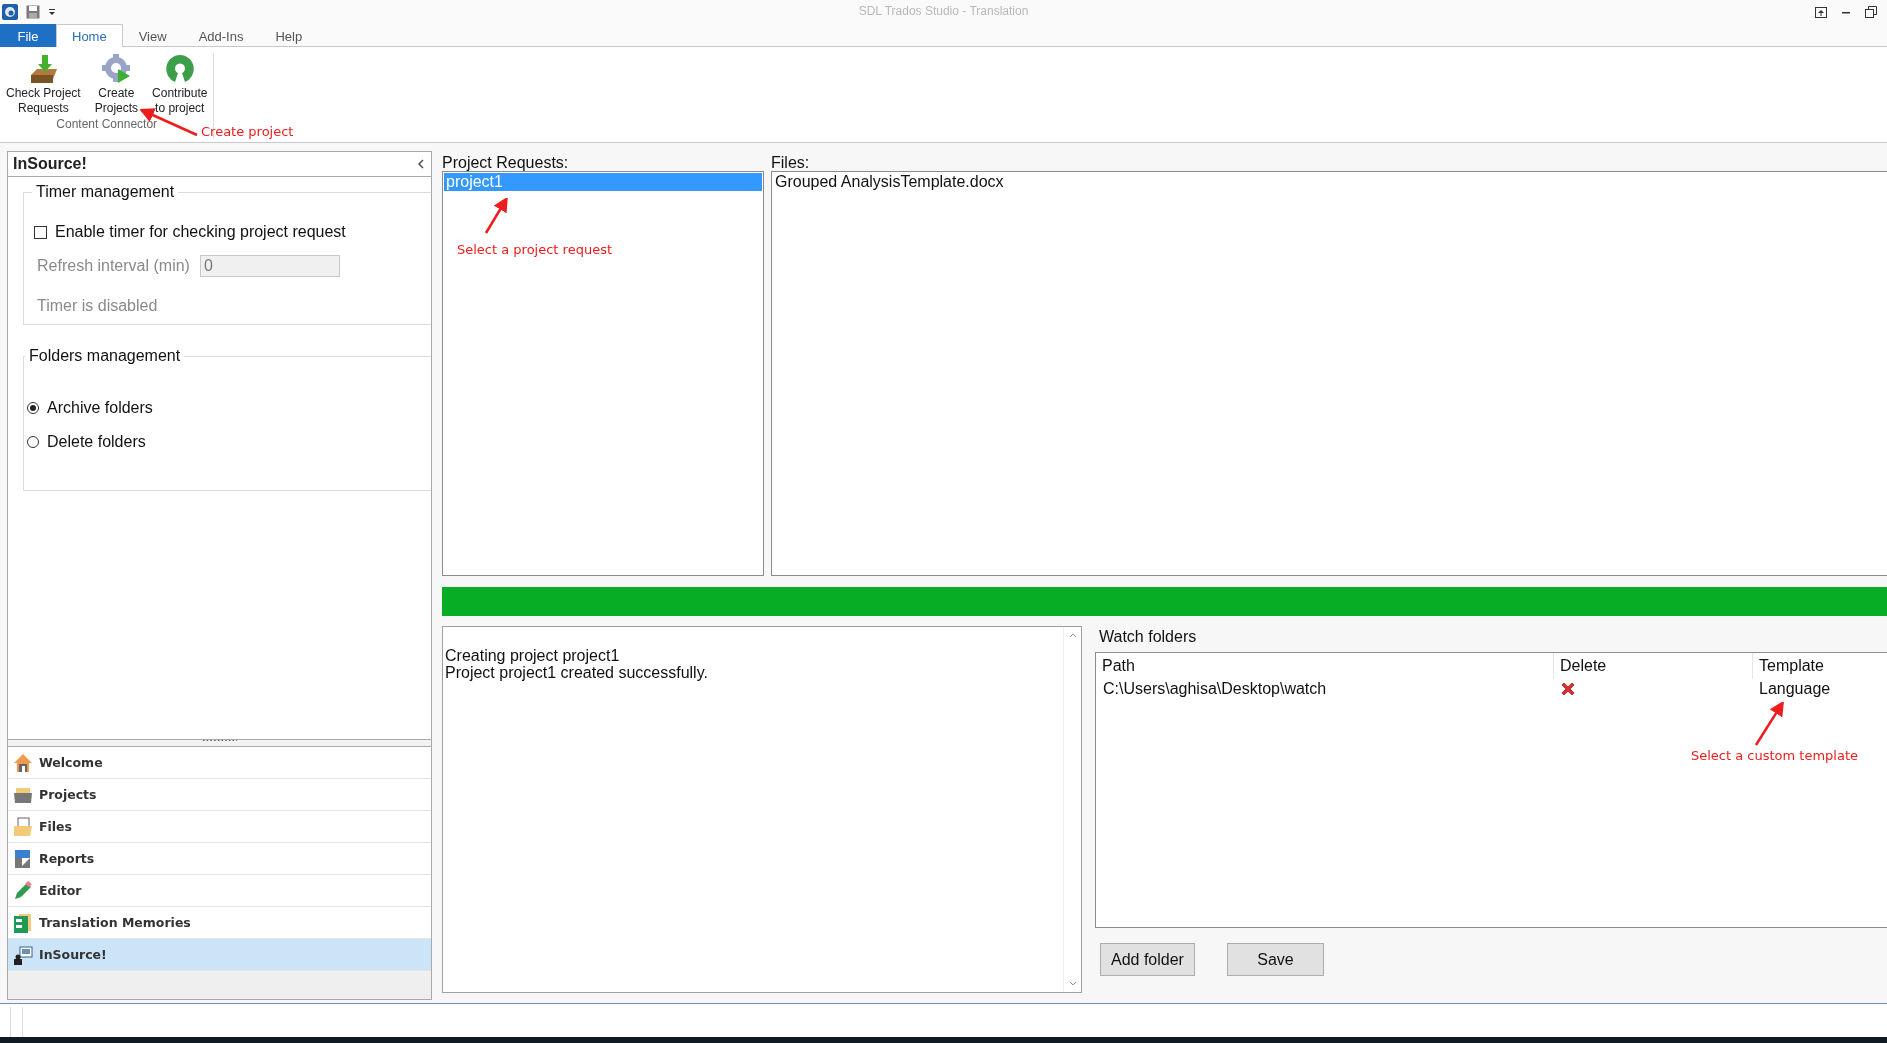  Describe the element at coordinates (1072, 983) in the screenshot. I see `scroll-down-icon` at that location.